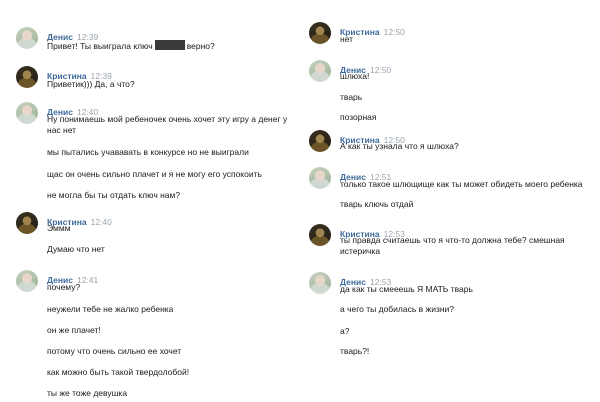 Image resolution: width=600 pixels, height=402 pixels. I want to click on message-text: тварь?!, so click(355, 351).